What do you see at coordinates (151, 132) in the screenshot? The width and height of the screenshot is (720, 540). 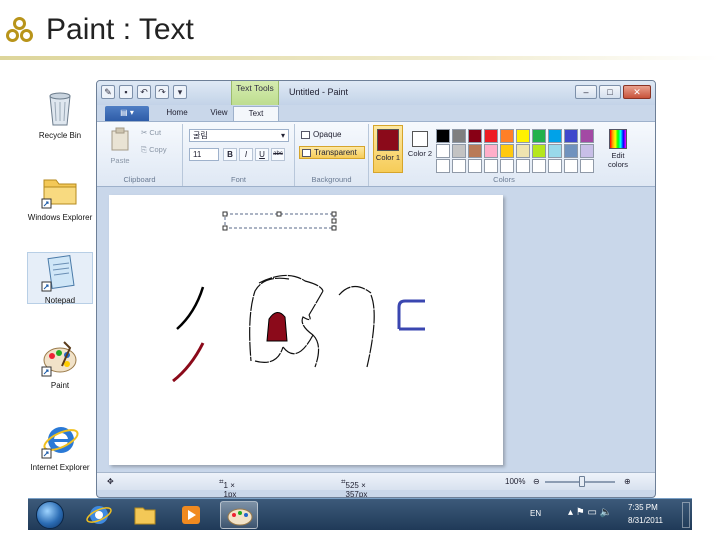 I see `cut-button: ✂ Cut` at bounding box center [151, 132].